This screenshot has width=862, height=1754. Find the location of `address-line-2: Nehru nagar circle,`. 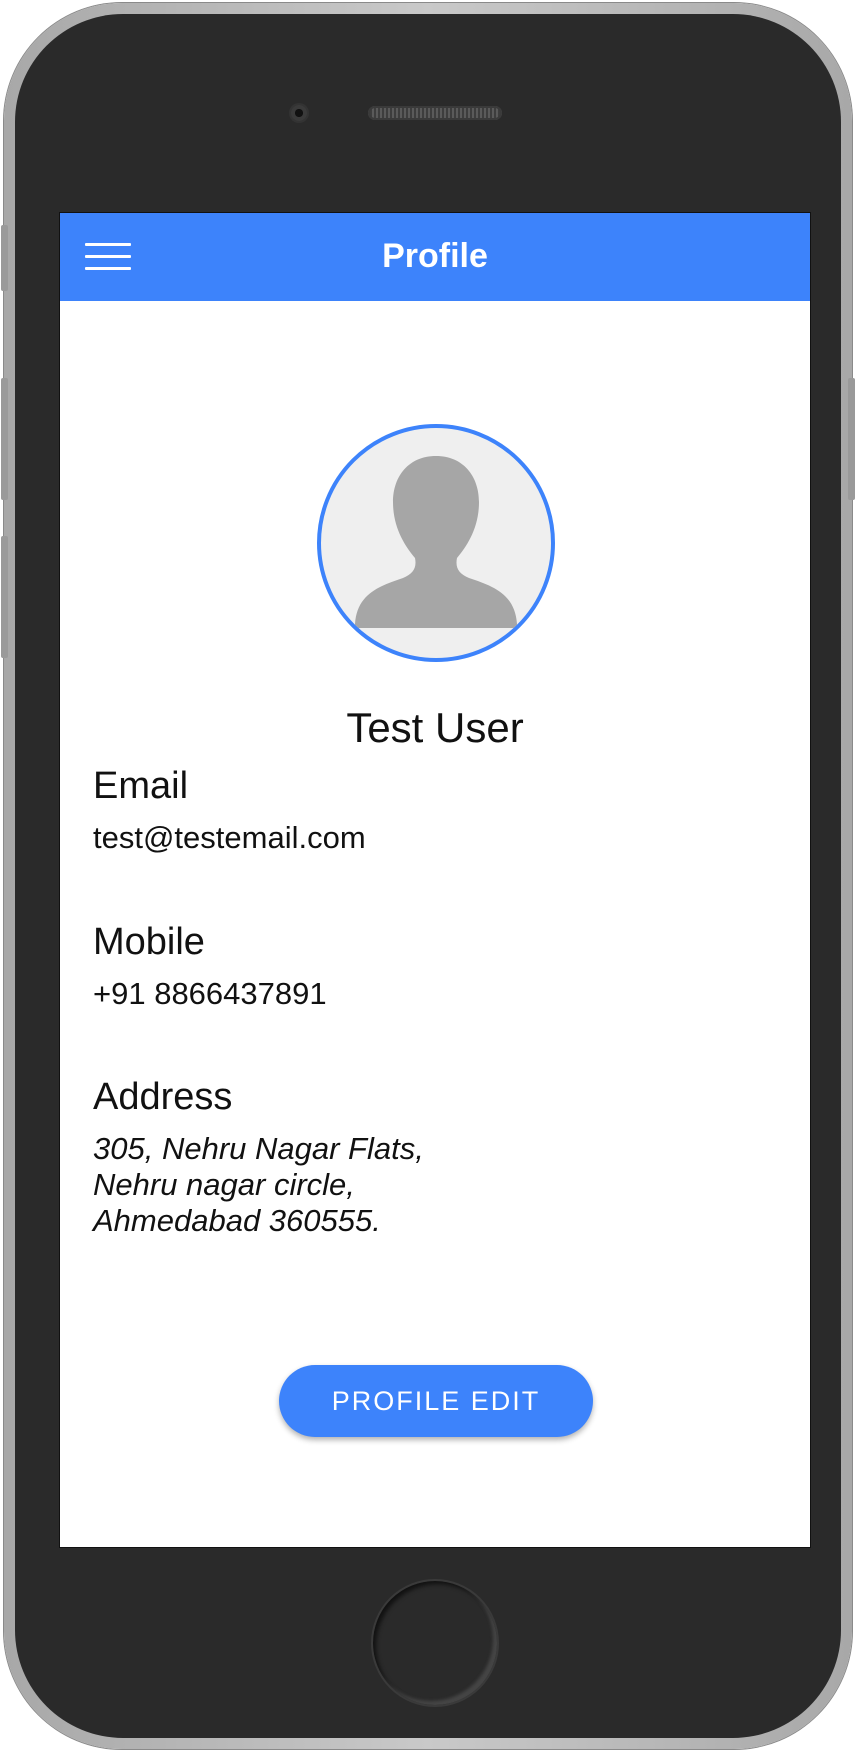

address-line-2: Nehru nagar circle, is located at coordinates (224, 1184).